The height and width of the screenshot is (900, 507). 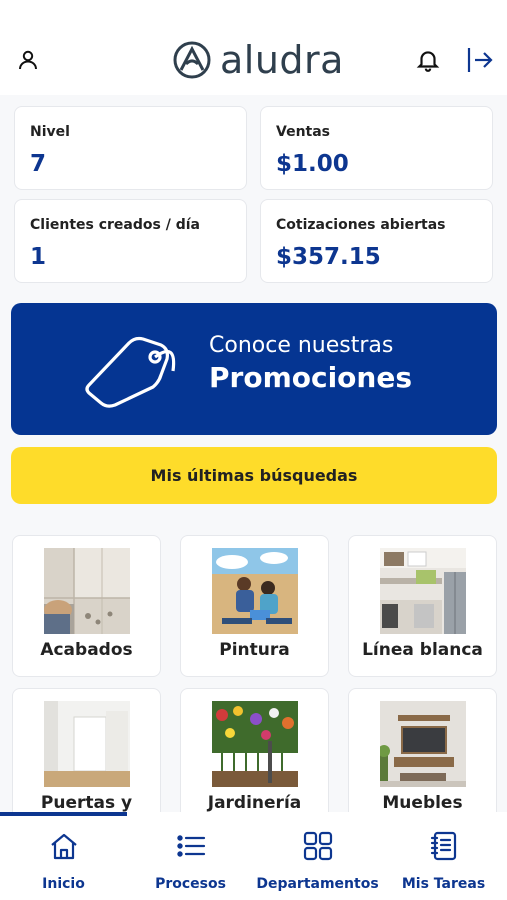 I want to click on category-label: Acabados, so click(x=86, y=650).